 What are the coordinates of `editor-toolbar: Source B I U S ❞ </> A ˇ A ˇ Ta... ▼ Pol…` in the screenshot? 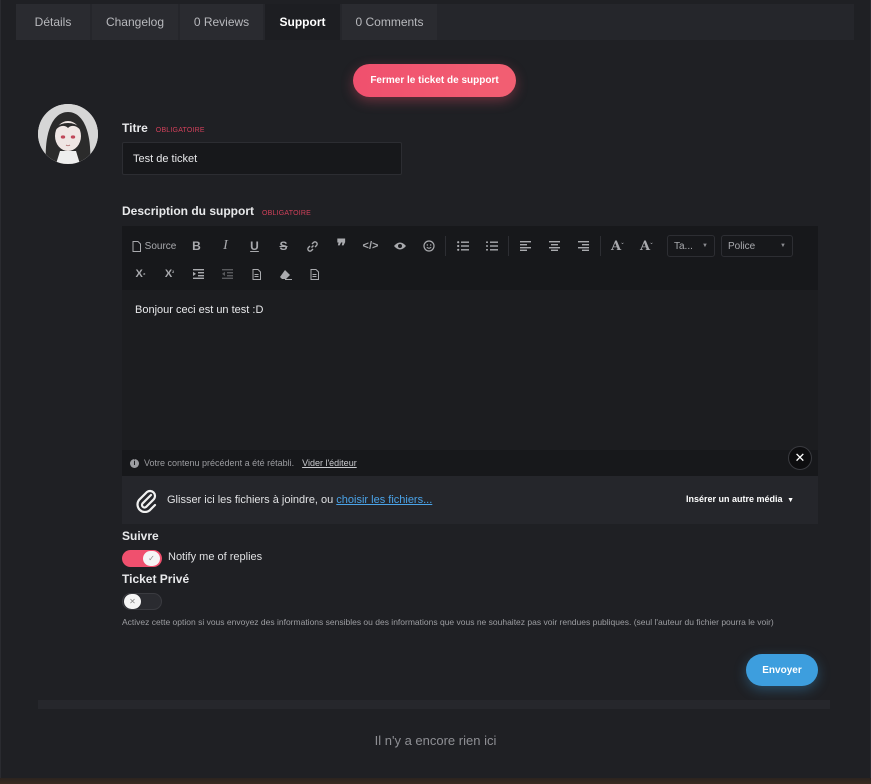 It's located at (470, 258).